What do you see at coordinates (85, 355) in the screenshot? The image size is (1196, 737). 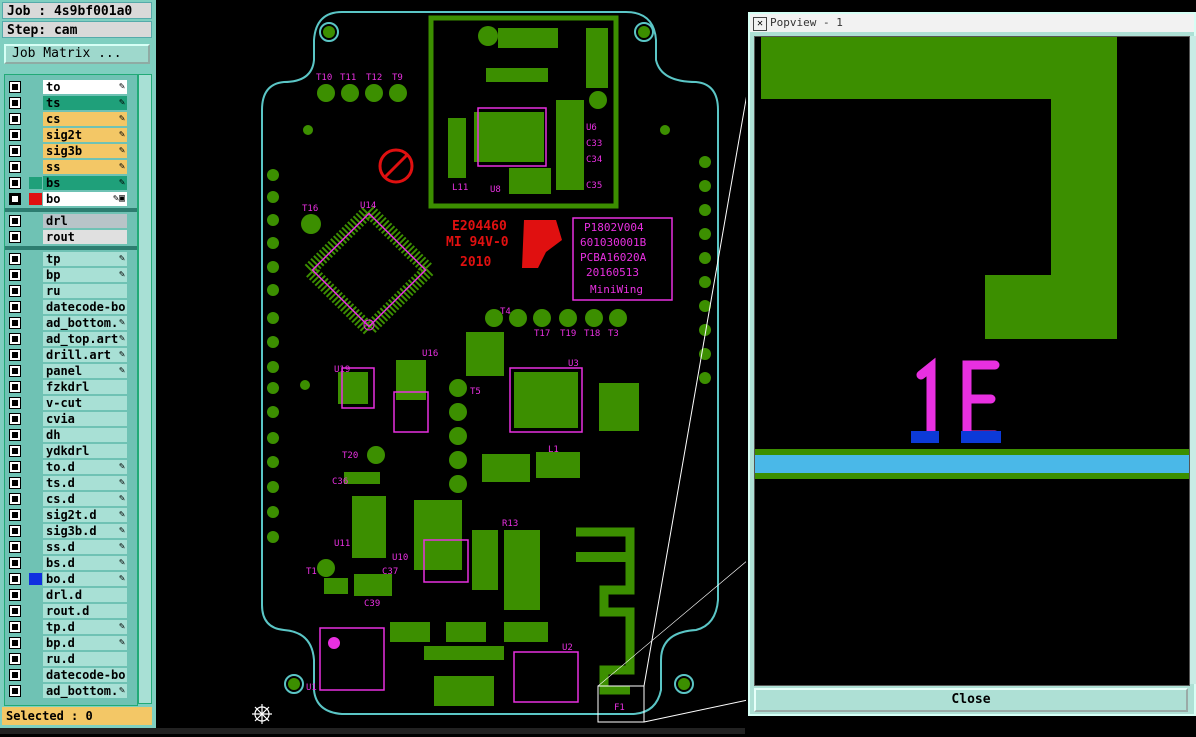 I see `layer-name: drill.art ✎` at bounding box center [85, 355].